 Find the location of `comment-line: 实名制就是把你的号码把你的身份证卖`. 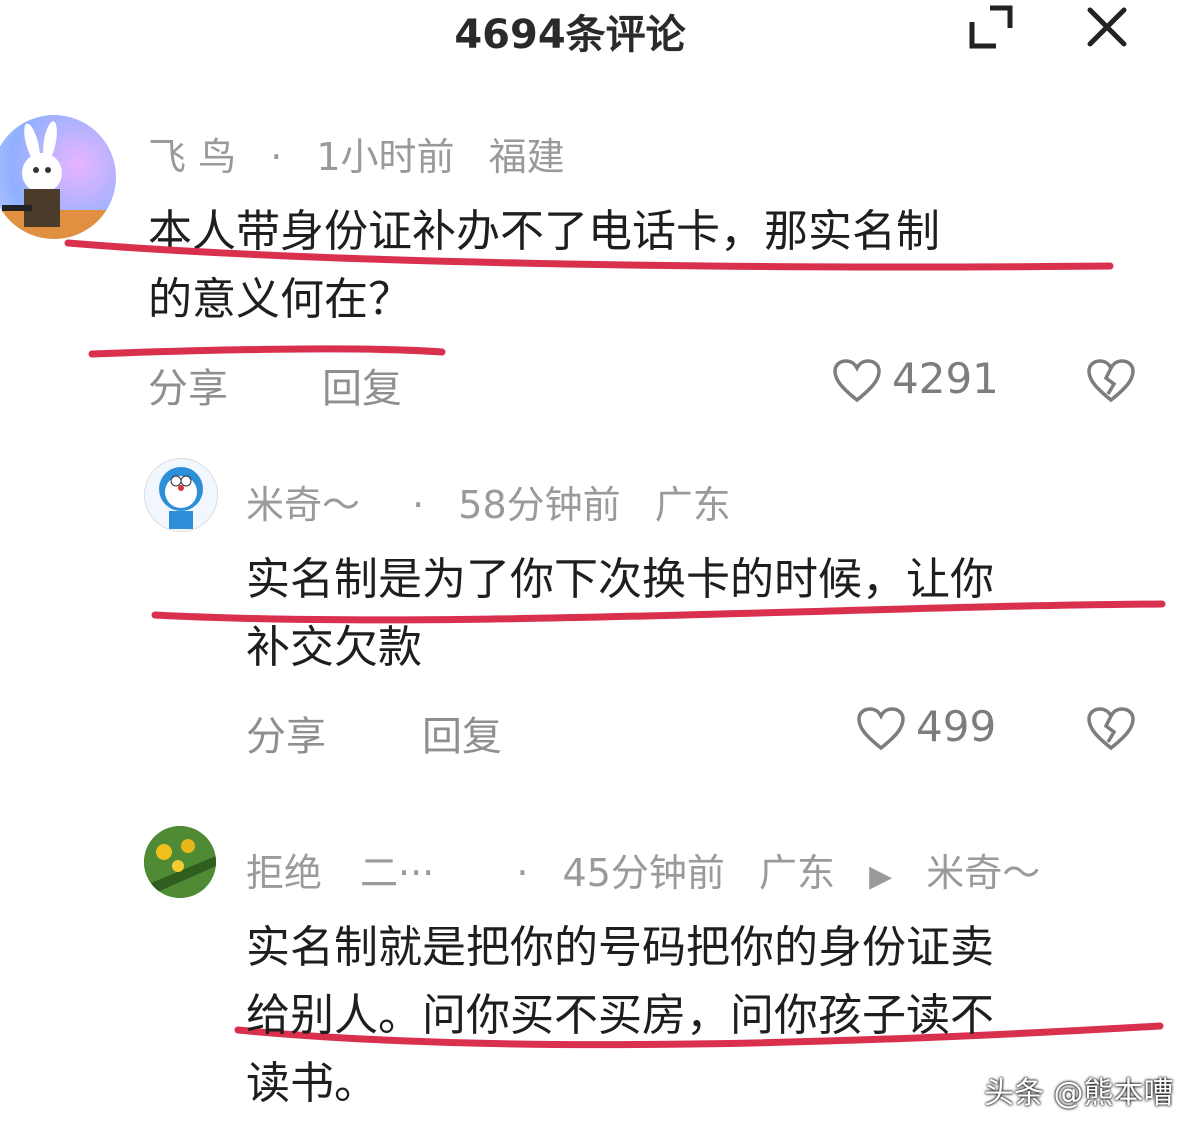

comment-line: 实名制就是把你的号码把你的身份证卖 is located at coordinates (620, 947).